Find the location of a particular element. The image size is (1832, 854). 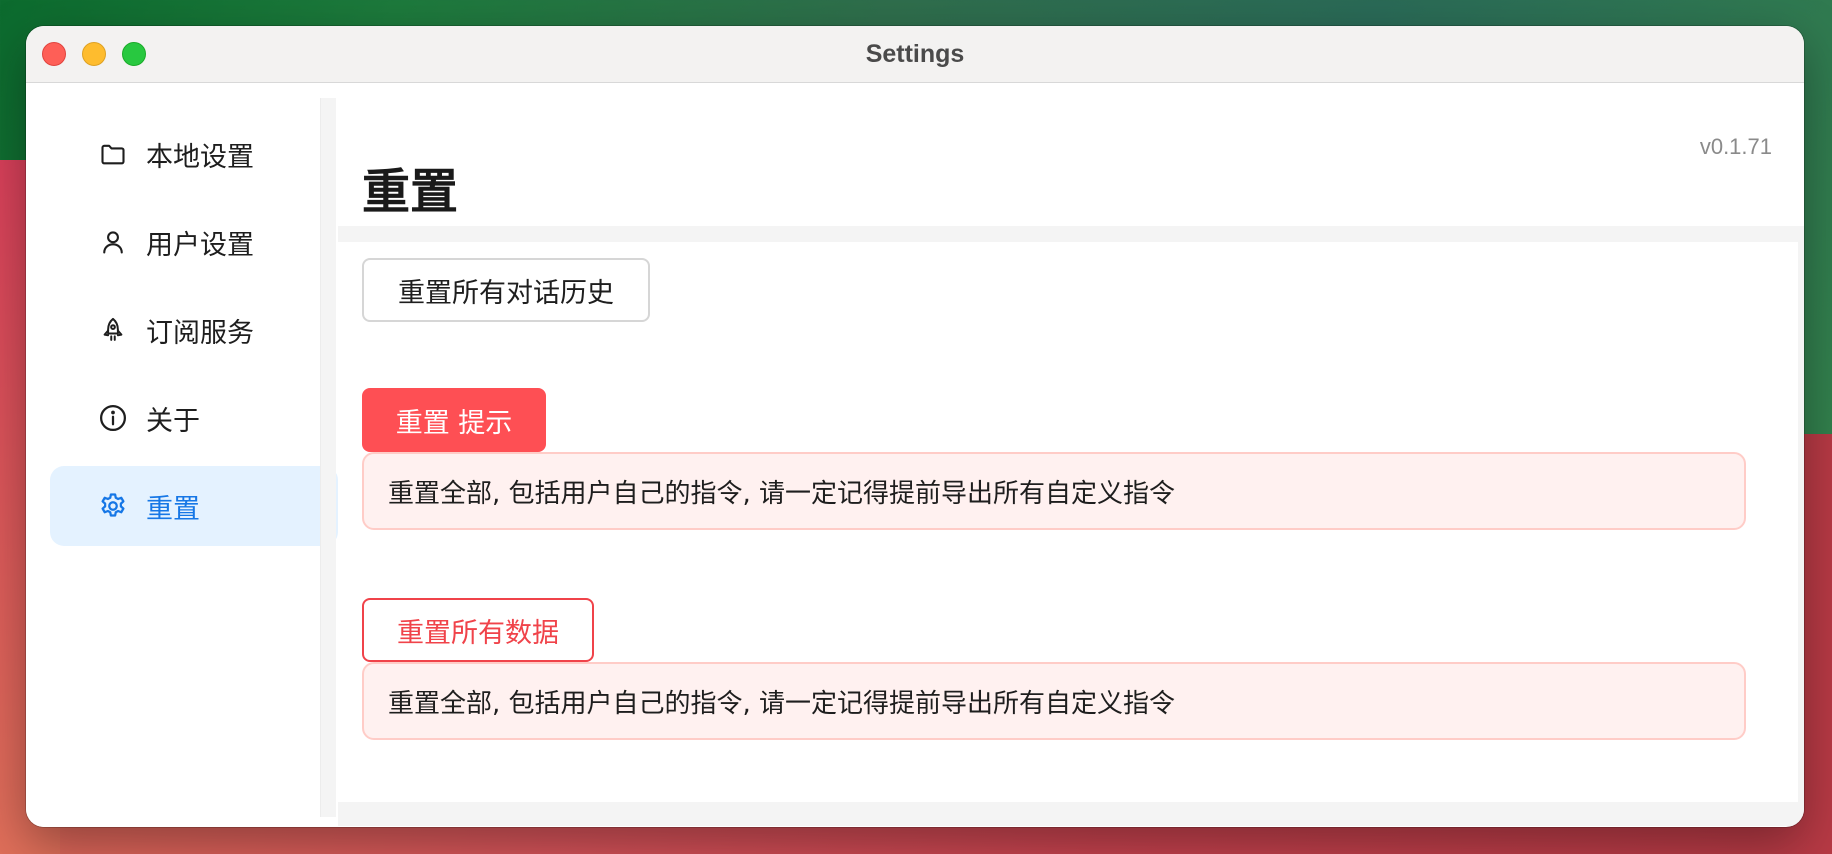

sidebar-item-user-settings: 用户设置 is located at coordinates (194, 242).